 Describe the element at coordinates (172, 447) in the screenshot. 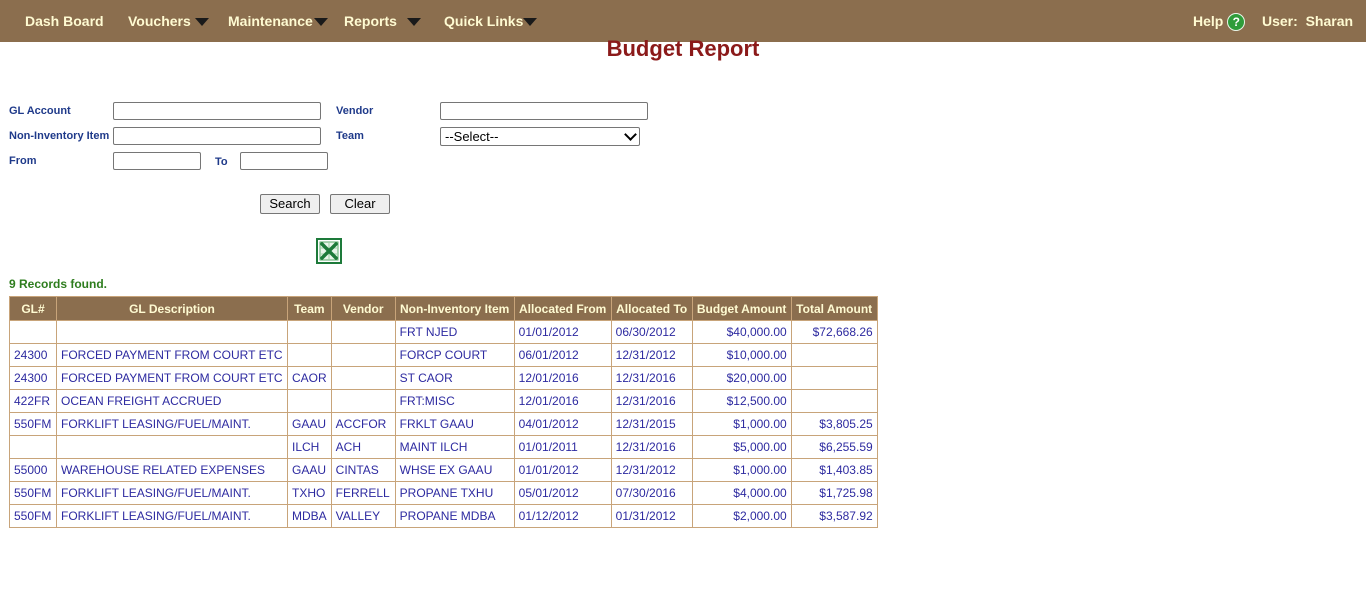

I see `gl-description-cell` at that location.